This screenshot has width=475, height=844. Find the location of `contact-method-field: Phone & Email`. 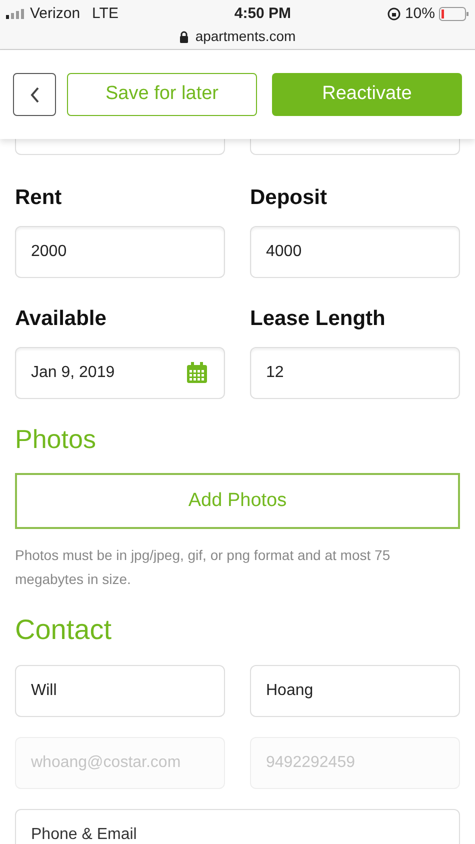

contact-method-field: Phone & Email is located at coordinates (237, 826).